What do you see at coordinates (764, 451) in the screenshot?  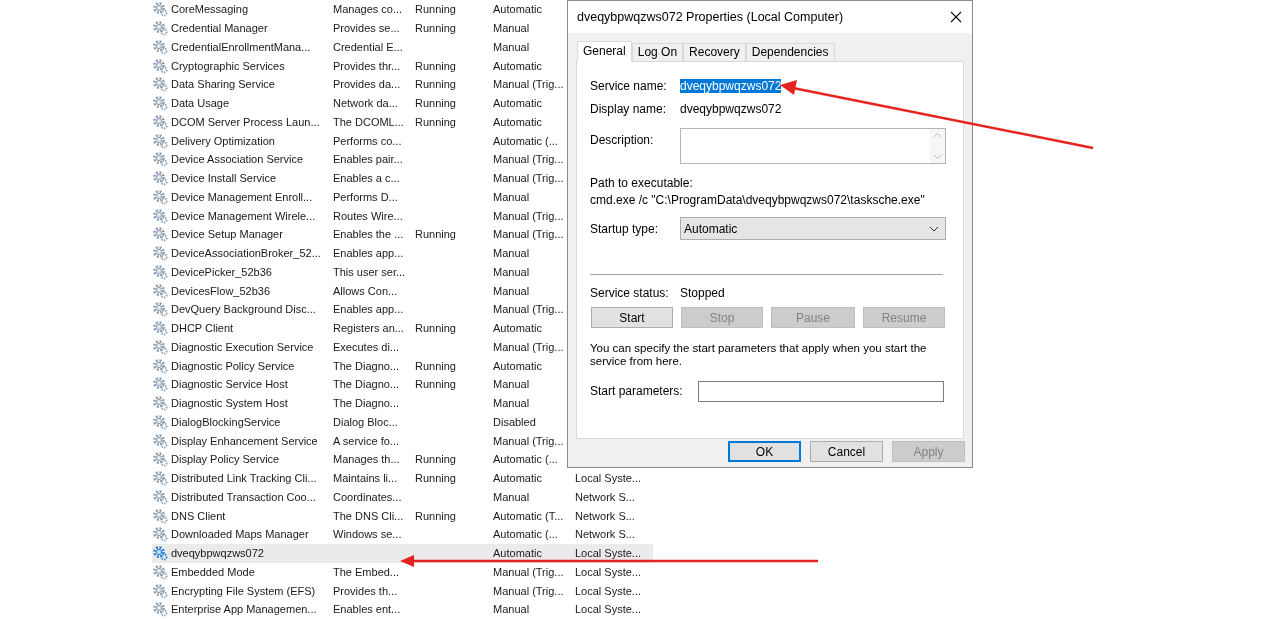 I see `dialog-button: OK` at bounding box center [764, 451].